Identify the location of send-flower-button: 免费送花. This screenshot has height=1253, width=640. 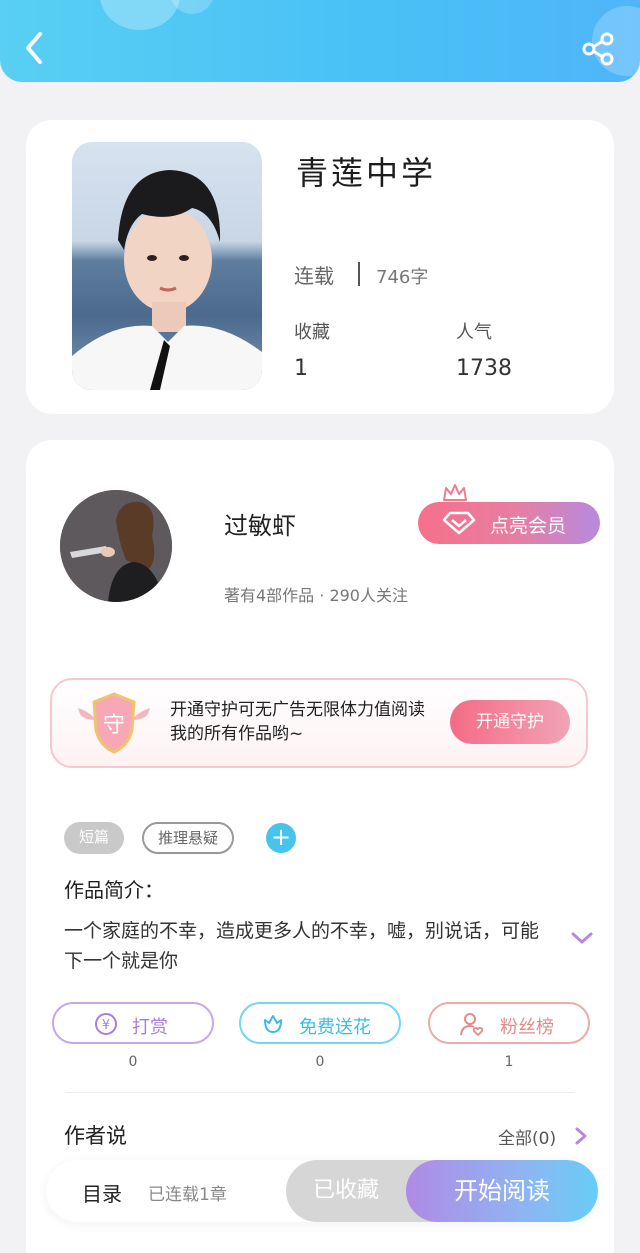
(320, 1023).